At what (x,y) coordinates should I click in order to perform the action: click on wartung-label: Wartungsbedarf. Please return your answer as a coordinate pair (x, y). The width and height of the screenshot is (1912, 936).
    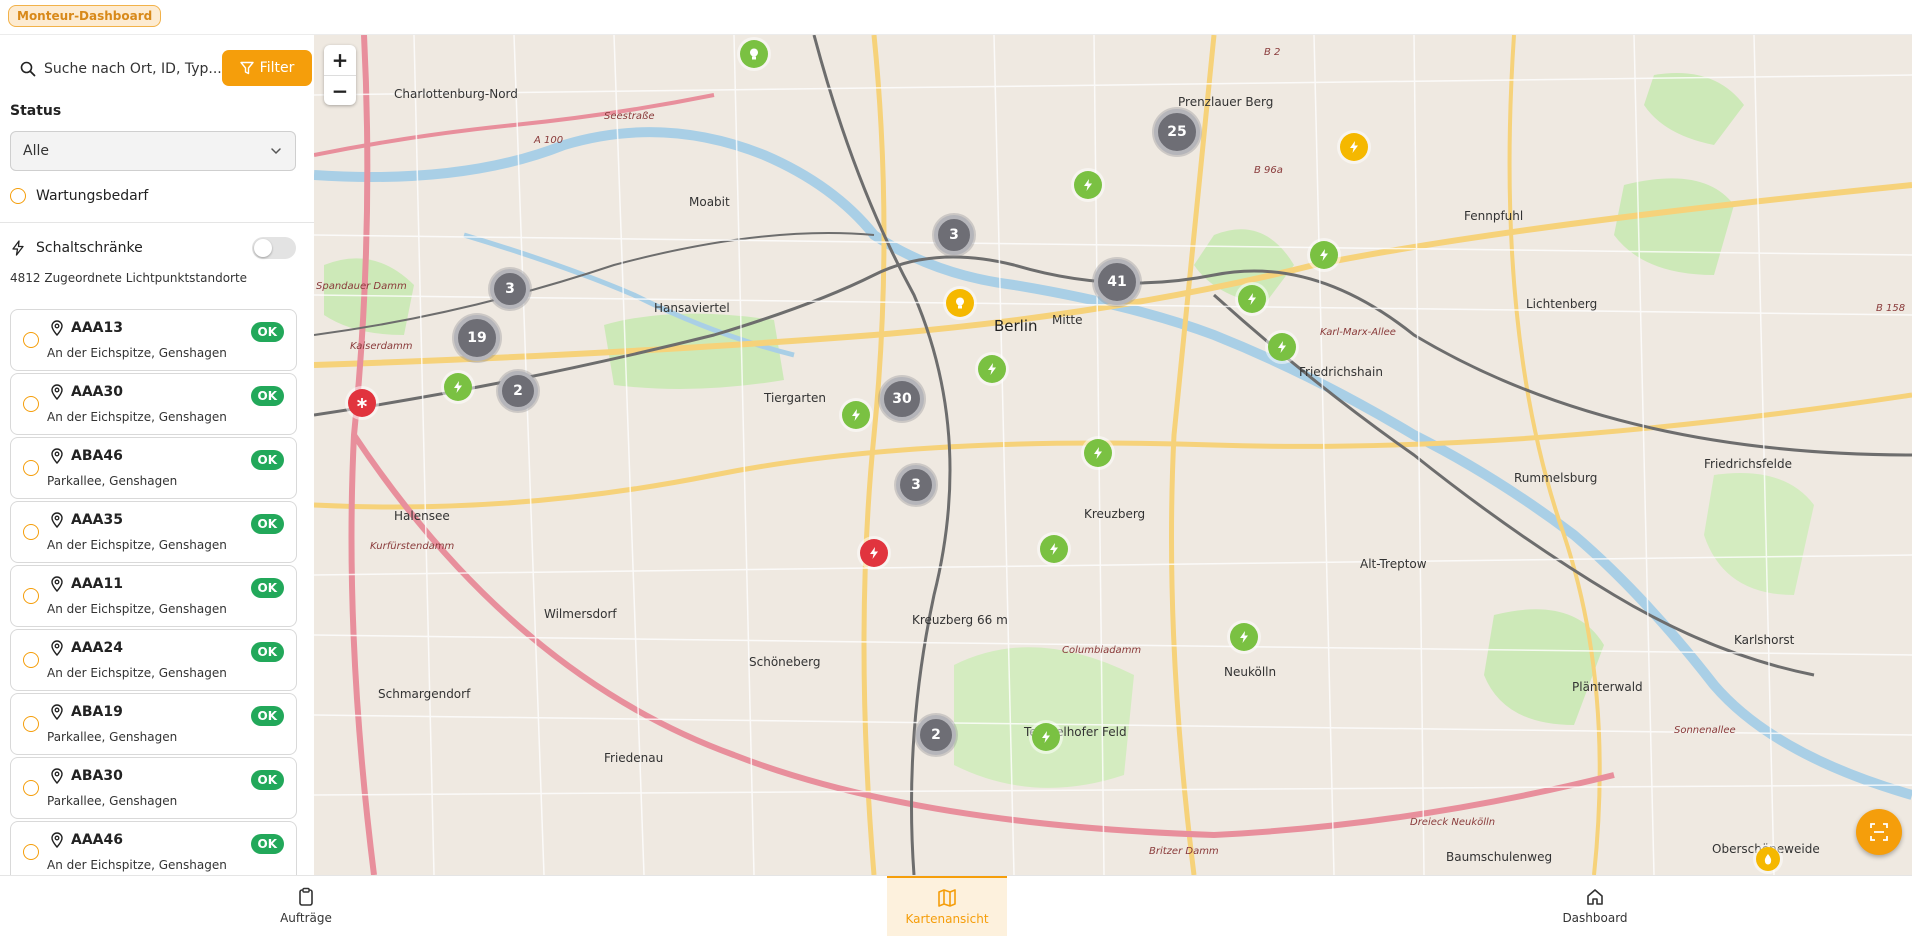
    Looking at the image, I should click on (92, 196).